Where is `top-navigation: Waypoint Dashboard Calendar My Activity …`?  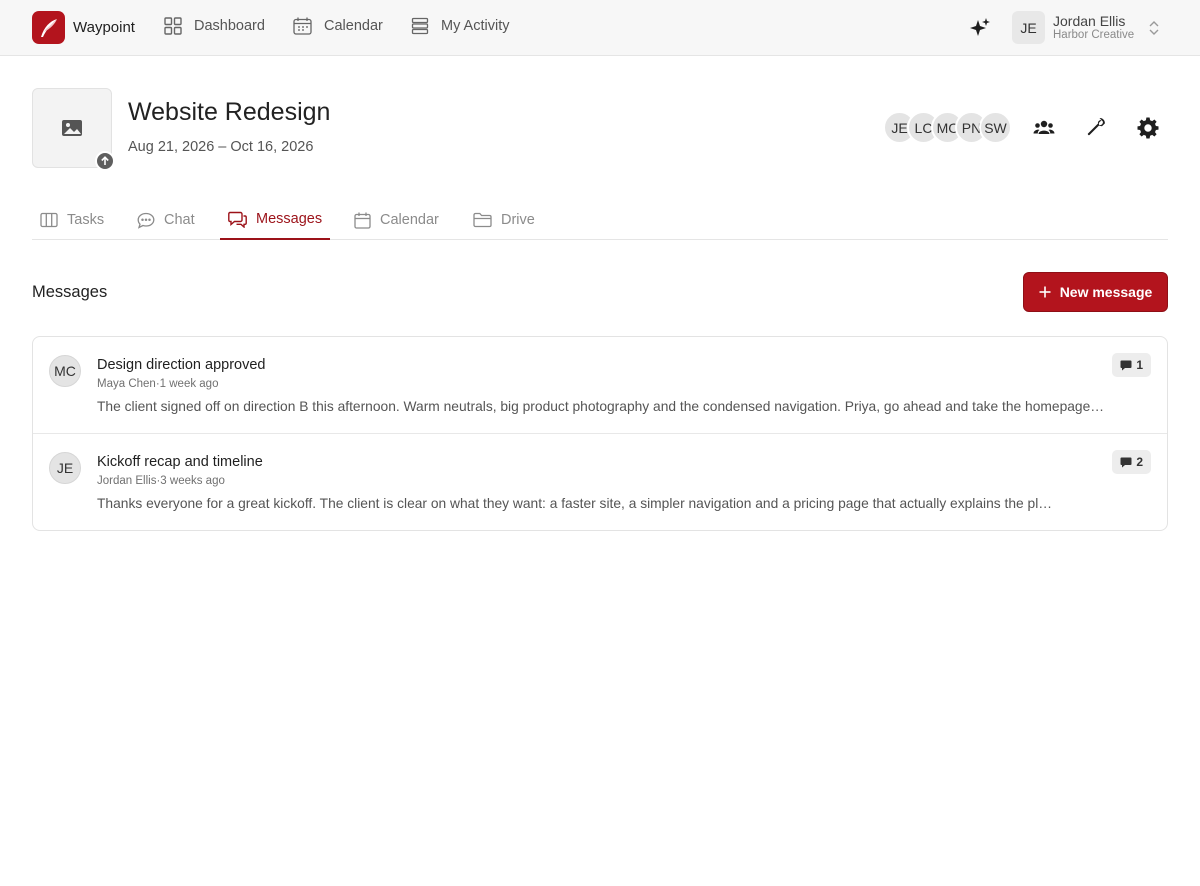
top-navigation: Waypoint Dashboard Calendar My Activity … is located at coordinates (600, 28).